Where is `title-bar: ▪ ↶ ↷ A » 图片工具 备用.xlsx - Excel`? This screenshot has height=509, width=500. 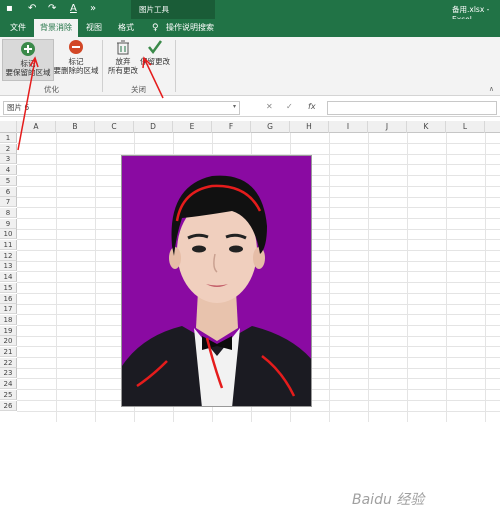
title-bar: ▪ ↶ ↷ A » 图片工具 备用.xlsx - Excel is located at coordinates (250, 12).